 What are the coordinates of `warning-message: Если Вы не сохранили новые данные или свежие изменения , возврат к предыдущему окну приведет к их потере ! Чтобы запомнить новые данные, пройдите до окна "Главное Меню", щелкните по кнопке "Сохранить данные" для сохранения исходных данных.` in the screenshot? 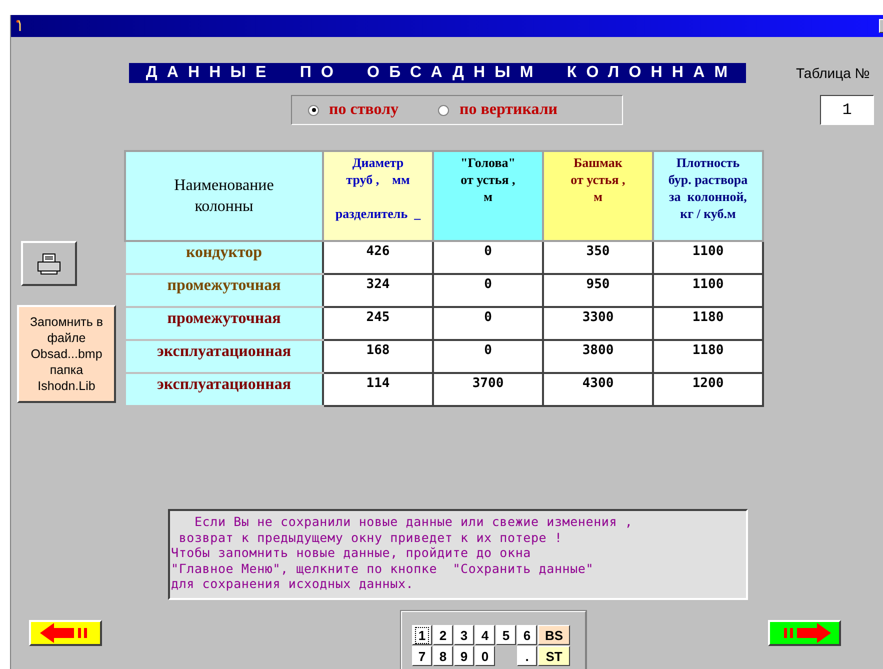 It's located at (458, 554).